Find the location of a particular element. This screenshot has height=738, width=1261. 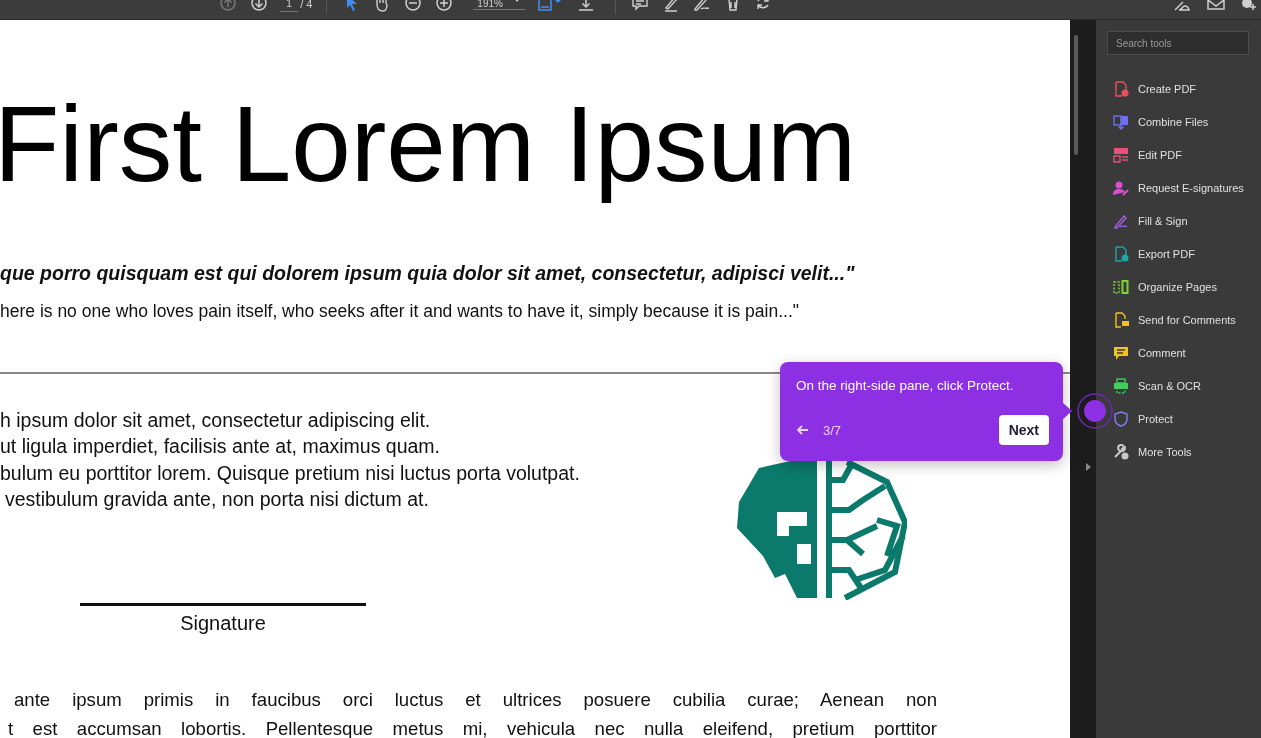

tool-item: Scan & OCR is located at coordinates (1178, 385).